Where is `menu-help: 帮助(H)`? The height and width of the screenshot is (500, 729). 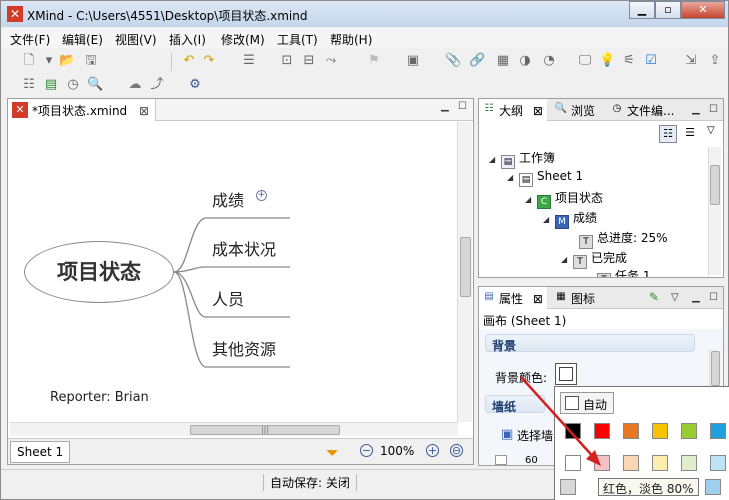
menu-help: 帮助(H) is located at coordinates (351, 39).